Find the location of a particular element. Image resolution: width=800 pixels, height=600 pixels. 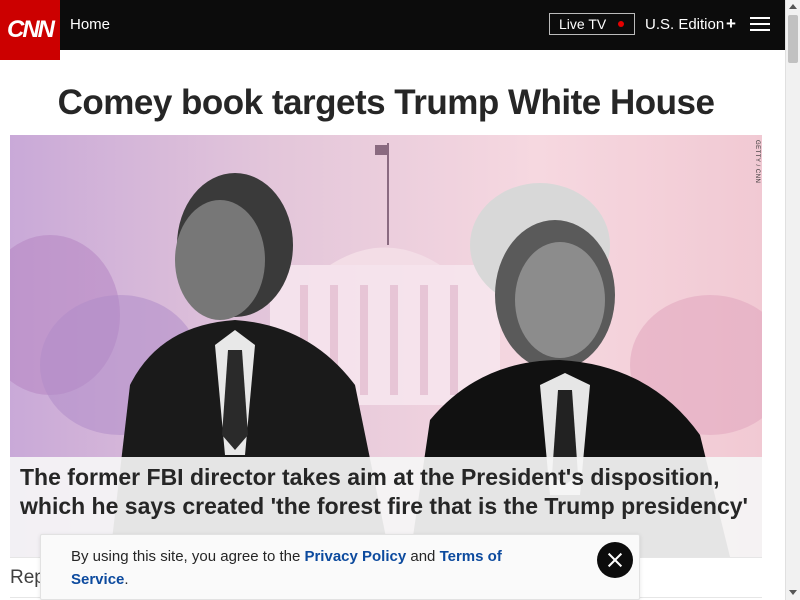

consent-period: . is located at coordinates (126, 579).